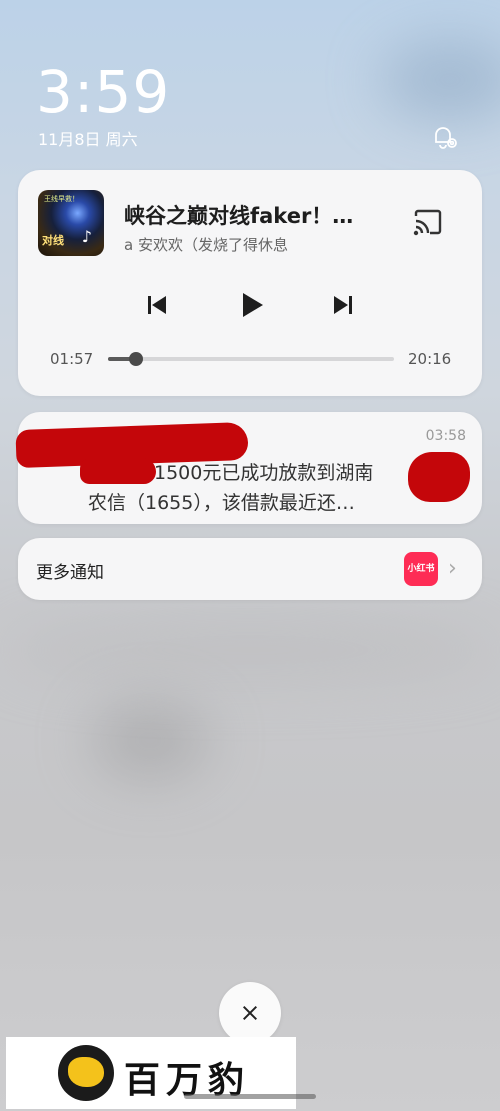 This screenshot has width=500, height=1111. Describe the element at coordinates (86, 236) in the screenshot. I see `douyin-logo-icon: ♪` at that location.